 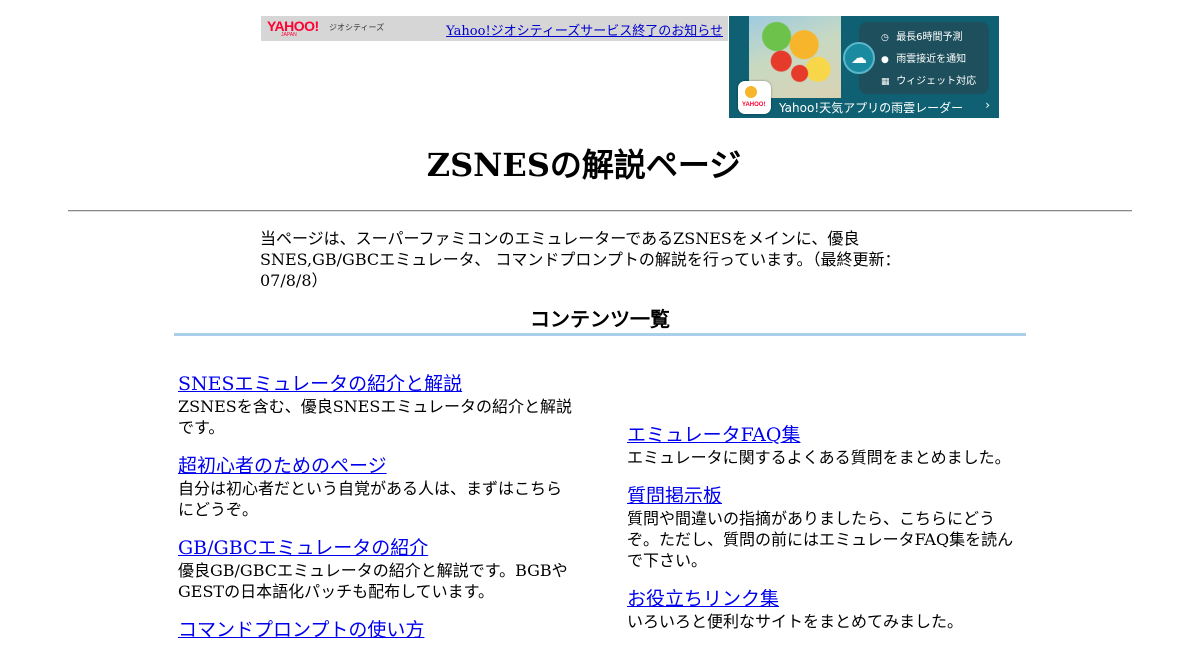 I want to click on ad-feature-forecast: ◷ 最長6時間予測, so click(x=922, y=37).